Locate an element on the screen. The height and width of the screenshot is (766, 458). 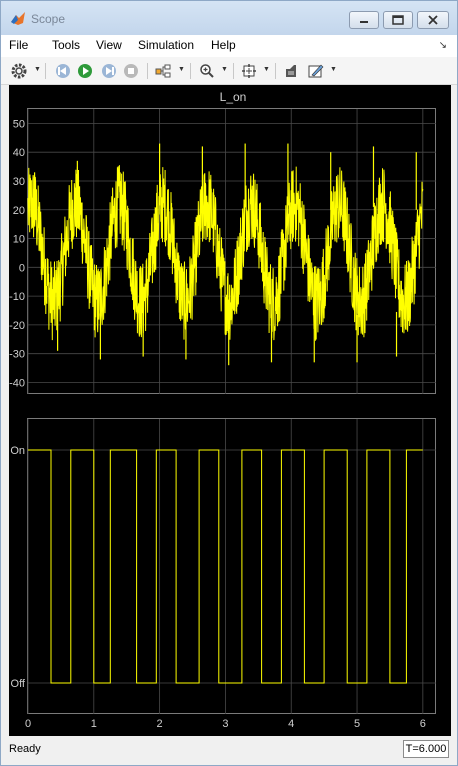
settings-dropdown-icon: ▼ is located at coordinates (37, 69).